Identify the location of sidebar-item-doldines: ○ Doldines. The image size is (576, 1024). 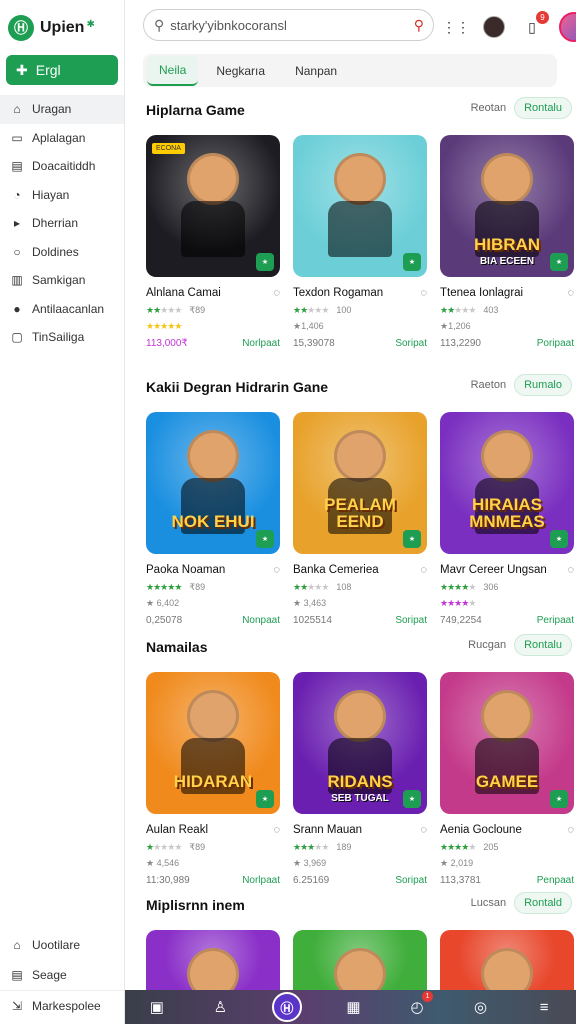
(62, 252).